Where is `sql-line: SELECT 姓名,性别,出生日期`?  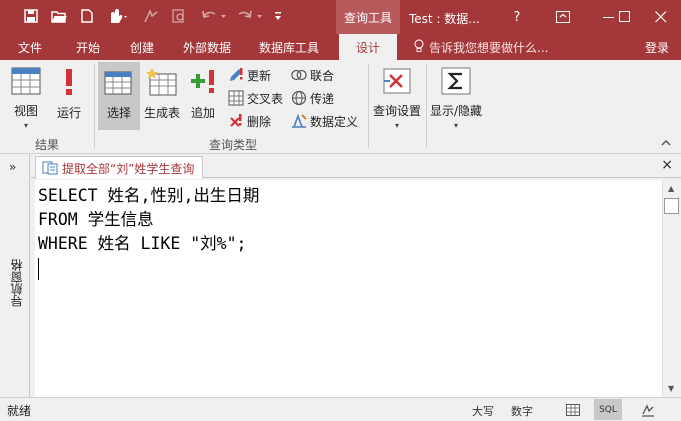
sql-line: SELECT 姓名,性别,出生日期 is located at coordinates (149, 195).